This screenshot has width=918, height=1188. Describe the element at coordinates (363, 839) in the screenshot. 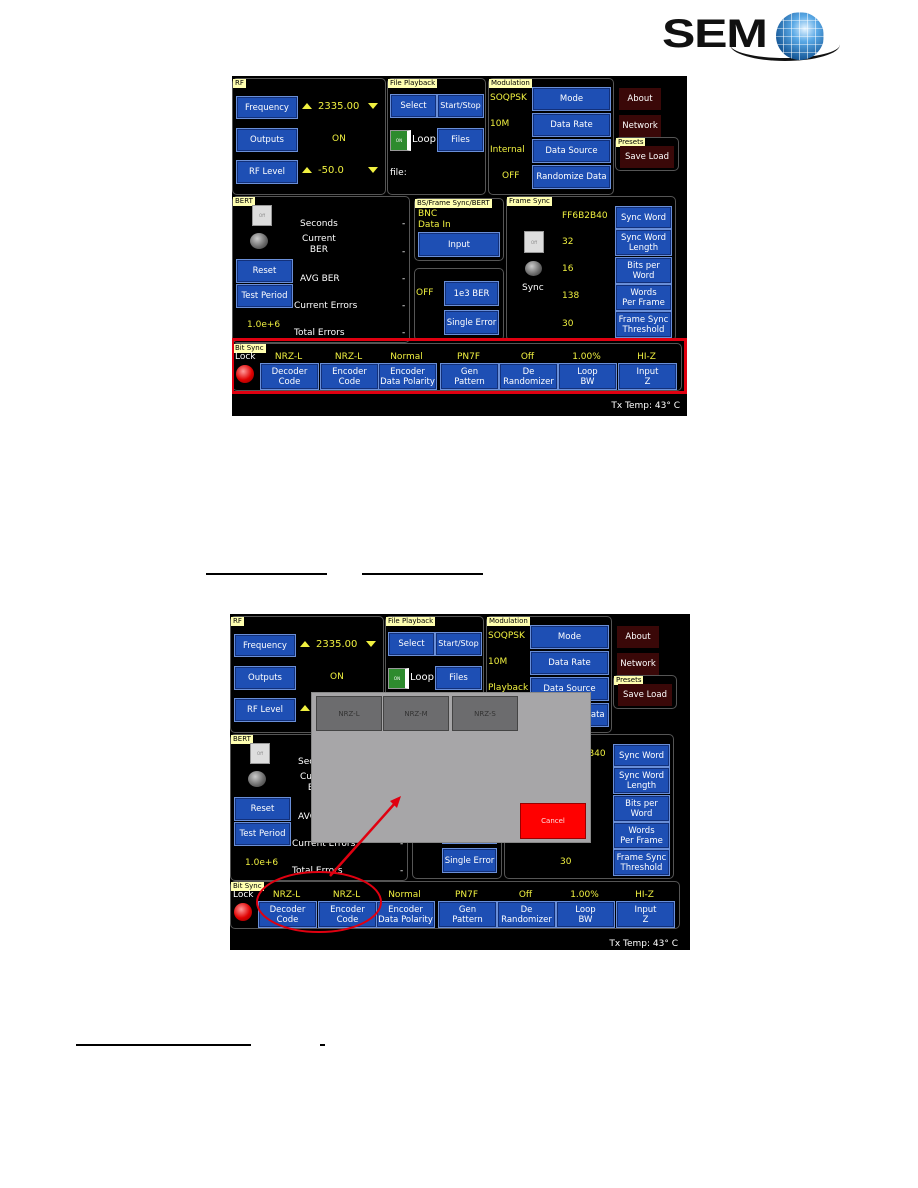

I see `red-arrow` at that location.